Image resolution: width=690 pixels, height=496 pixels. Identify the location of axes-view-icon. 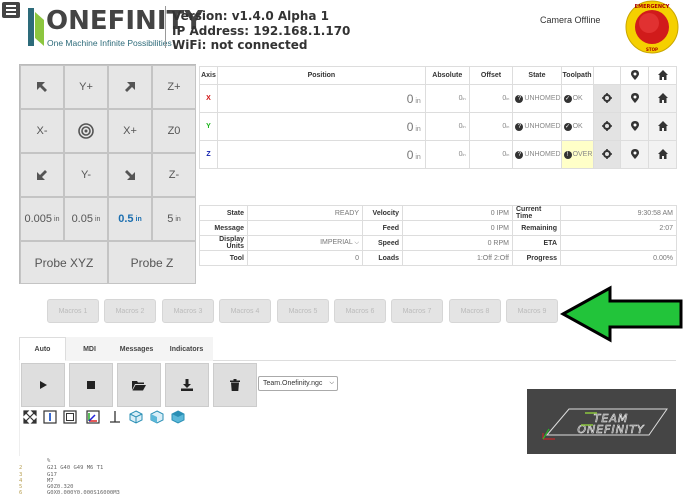
(93, 417).